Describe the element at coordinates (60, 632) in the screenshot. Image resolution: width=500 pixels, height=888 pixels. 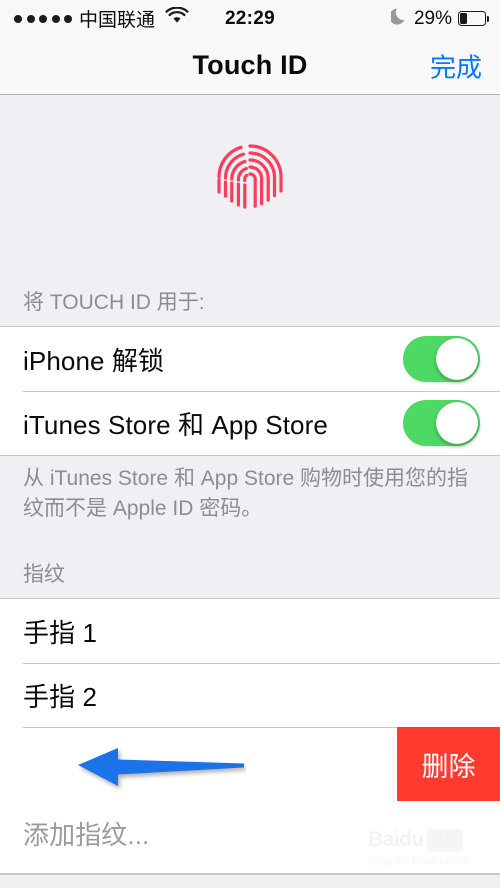
I see `row-label: 手指 1` at that location.